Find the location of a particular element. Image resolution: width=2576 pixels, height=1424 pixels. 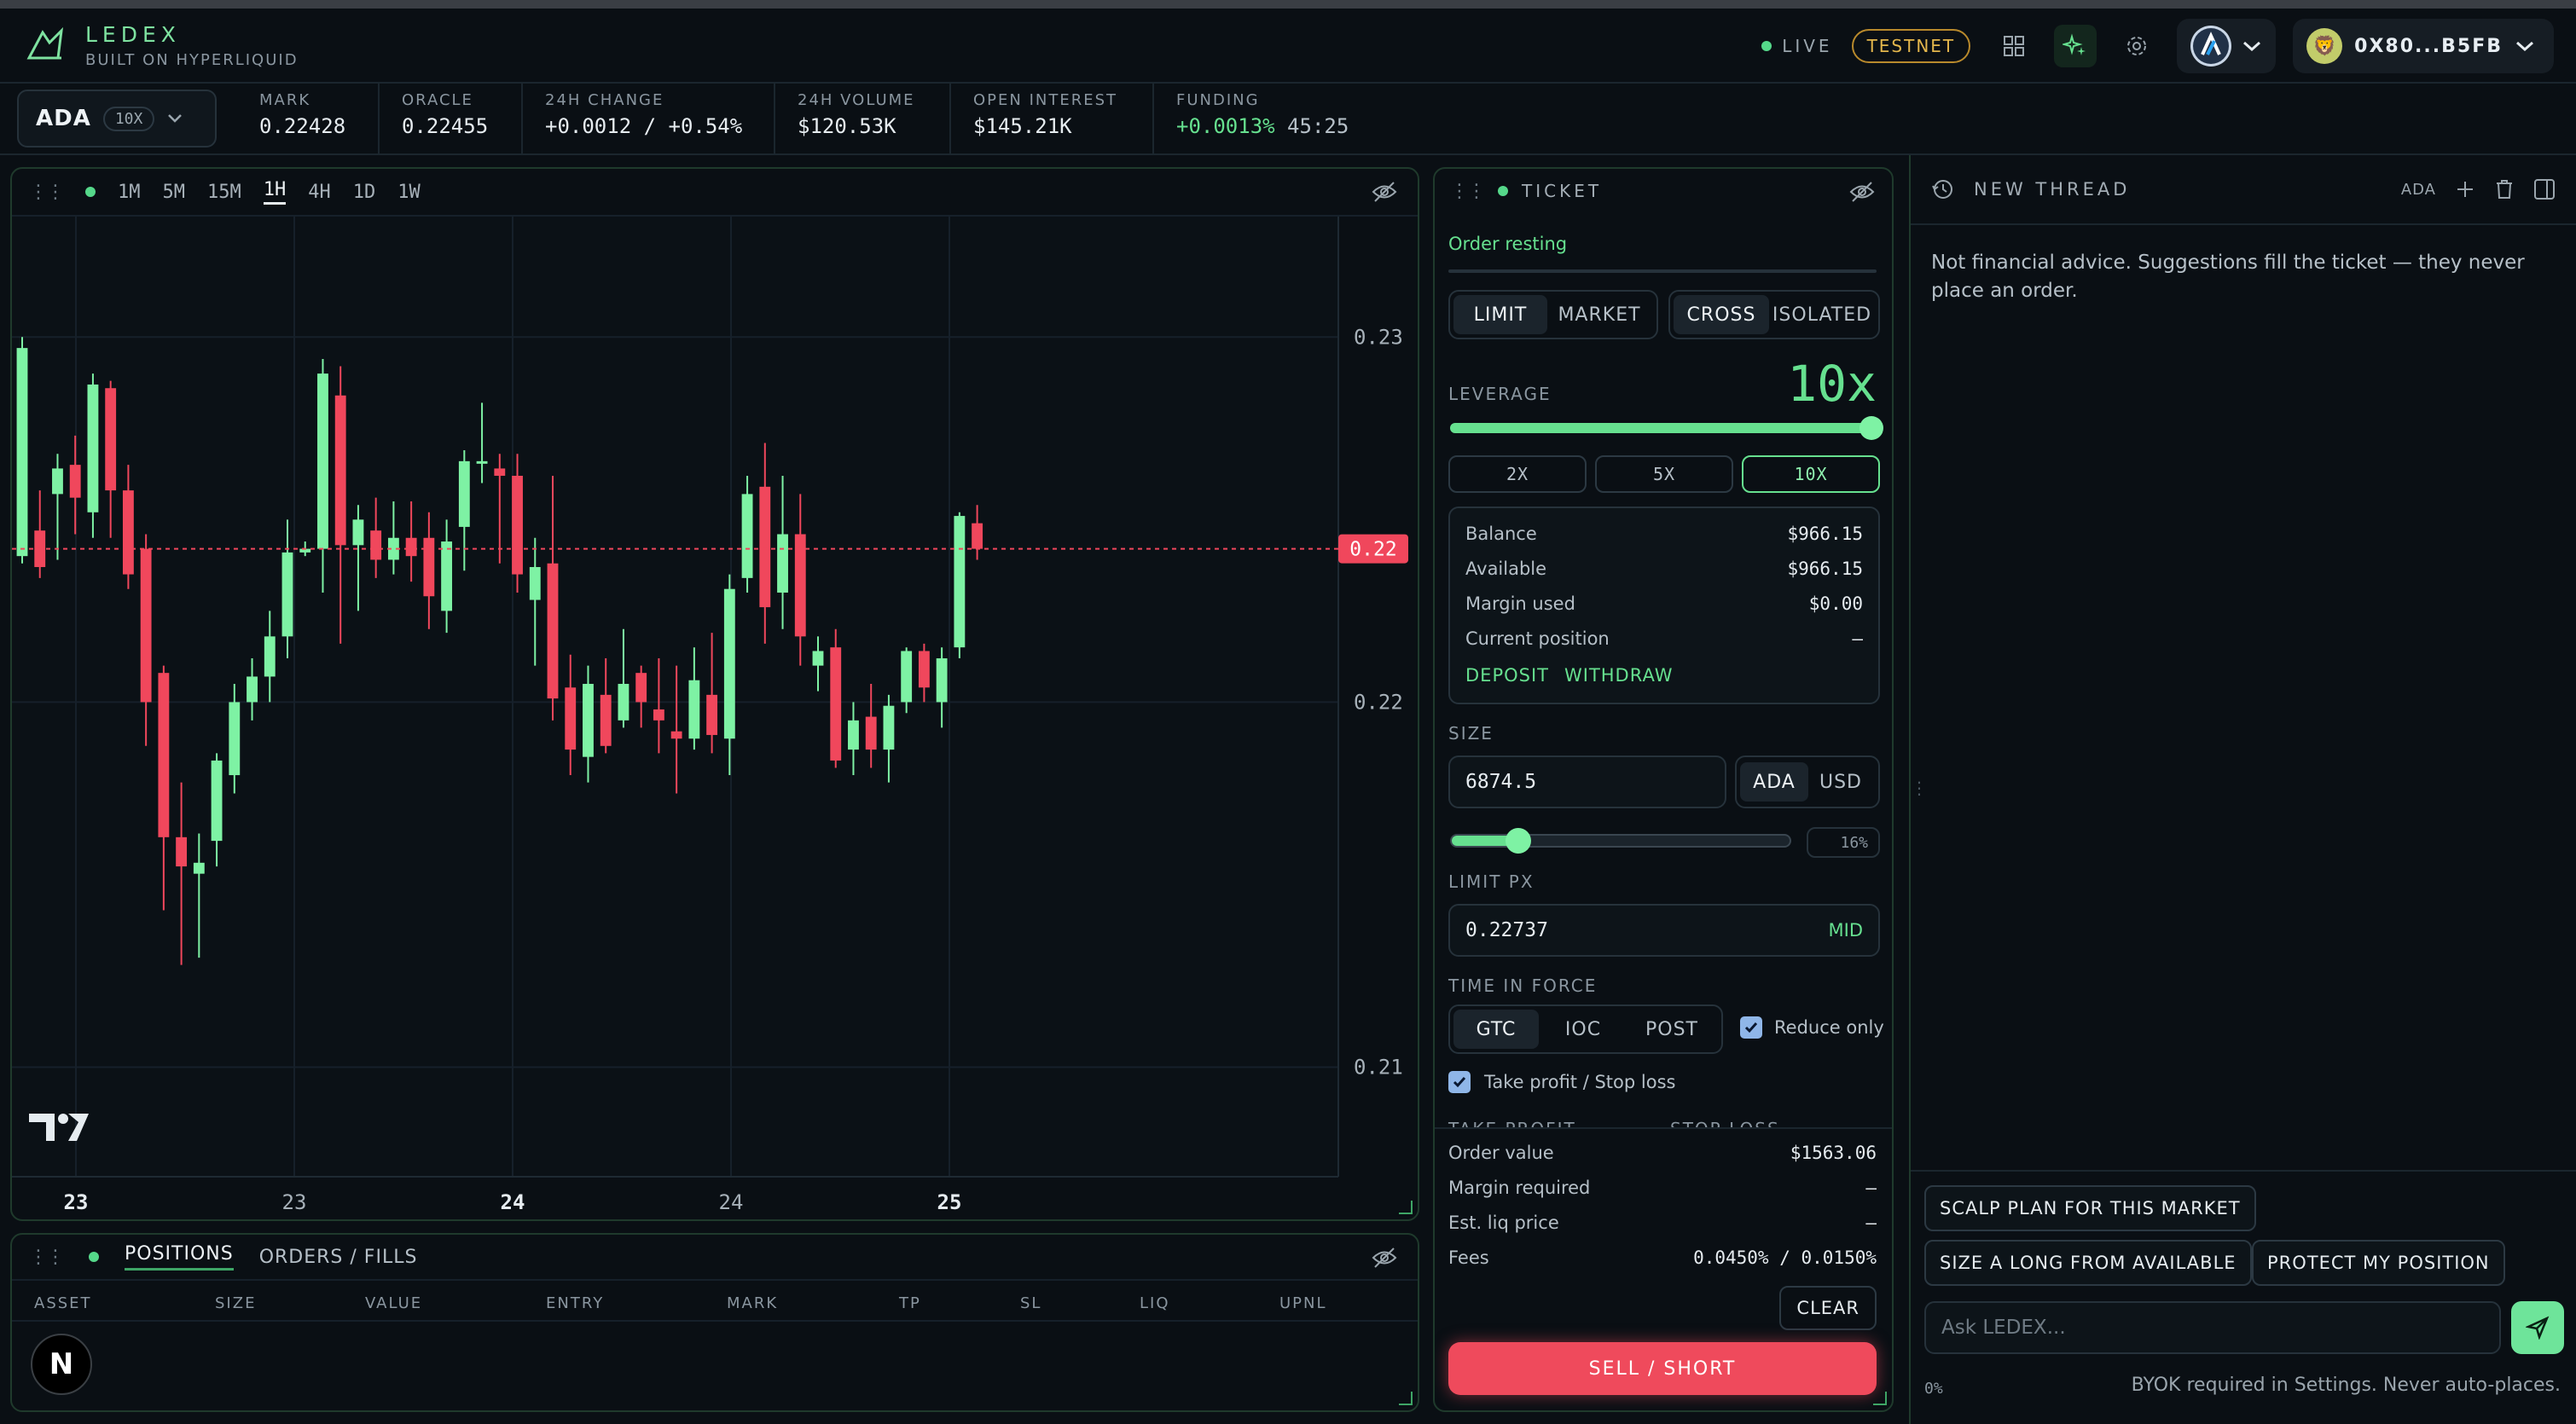

trash-icon is located at coordinates (2504, 189).